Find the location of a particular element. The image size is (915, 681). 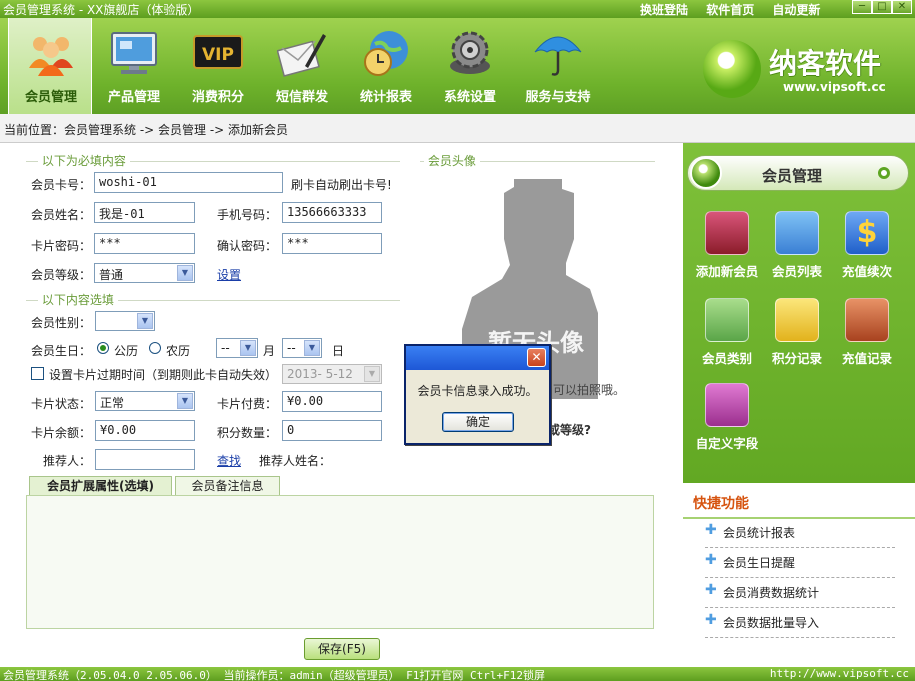

save-button: 保存(F5) is located at coordinates (342, 649).